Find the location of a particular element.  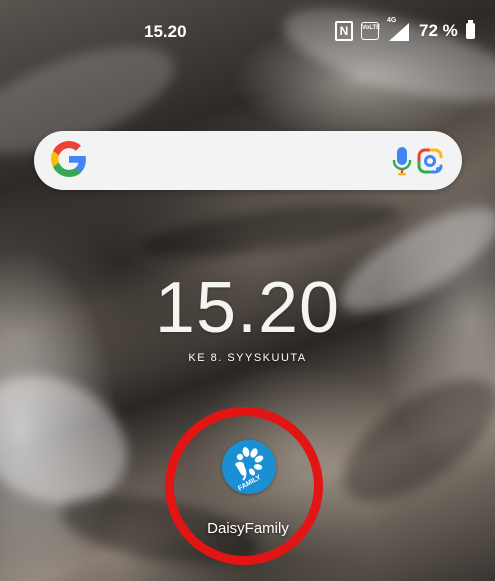

status-bar: 15.20 N VoLTE 4G 72 % is located at coordinates (247, 31).